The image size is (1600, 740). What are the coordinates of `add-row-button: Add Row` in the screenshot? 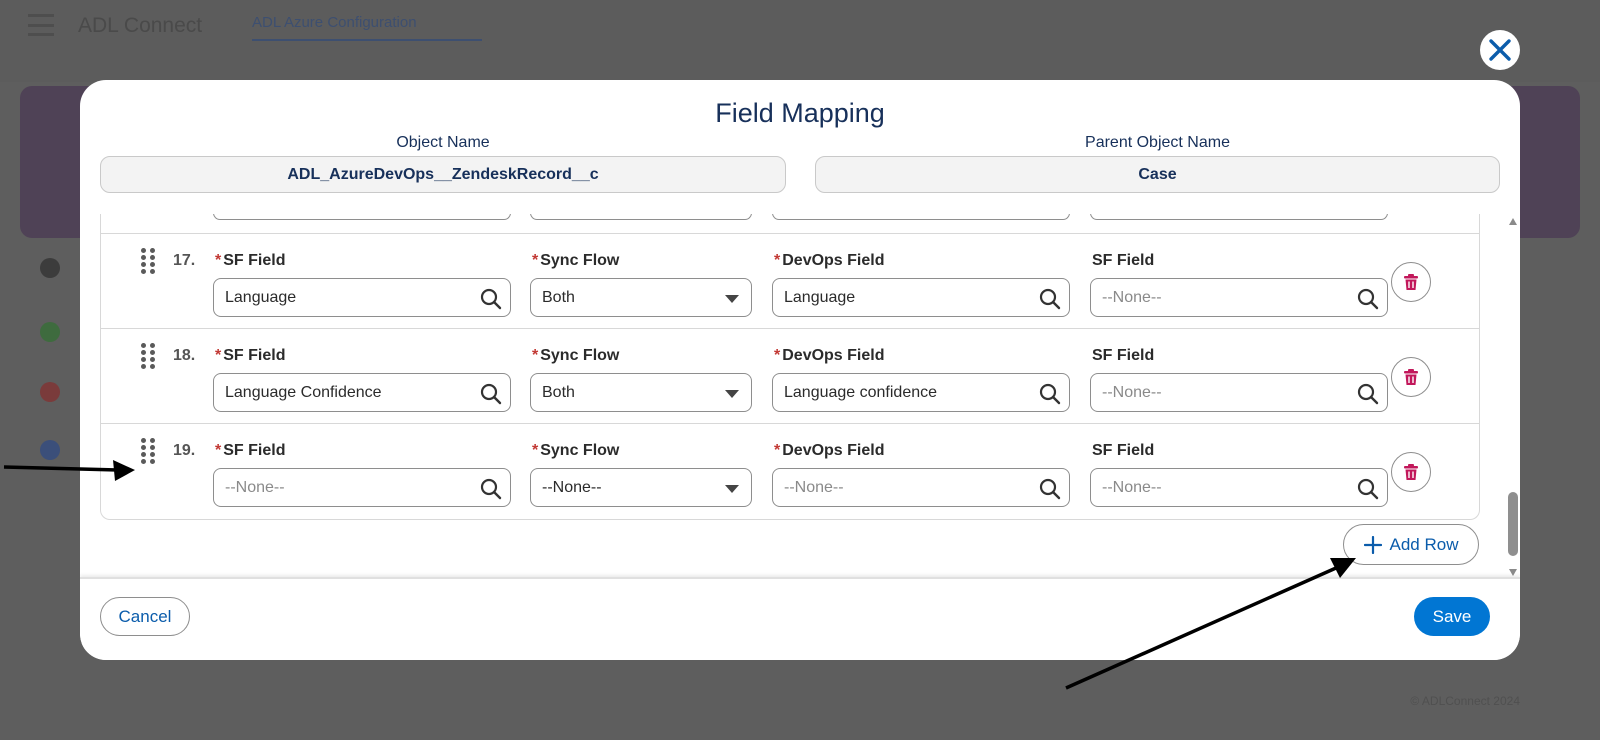 It's located at (1411, 544).